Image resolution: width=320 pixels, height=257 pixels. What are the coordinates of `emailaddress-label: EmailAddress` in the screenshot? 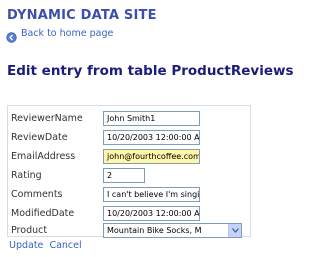 It's located at (43, 156).